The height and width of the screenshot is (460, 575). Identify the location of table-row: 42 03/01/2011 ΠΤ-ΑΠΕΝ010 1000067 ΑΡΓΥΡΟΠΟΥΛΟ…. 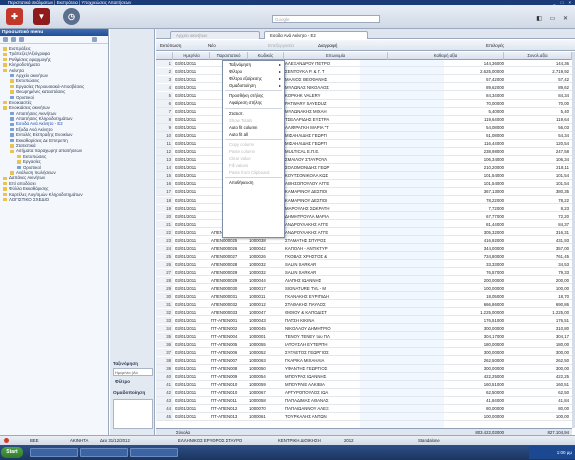
(364, 393).